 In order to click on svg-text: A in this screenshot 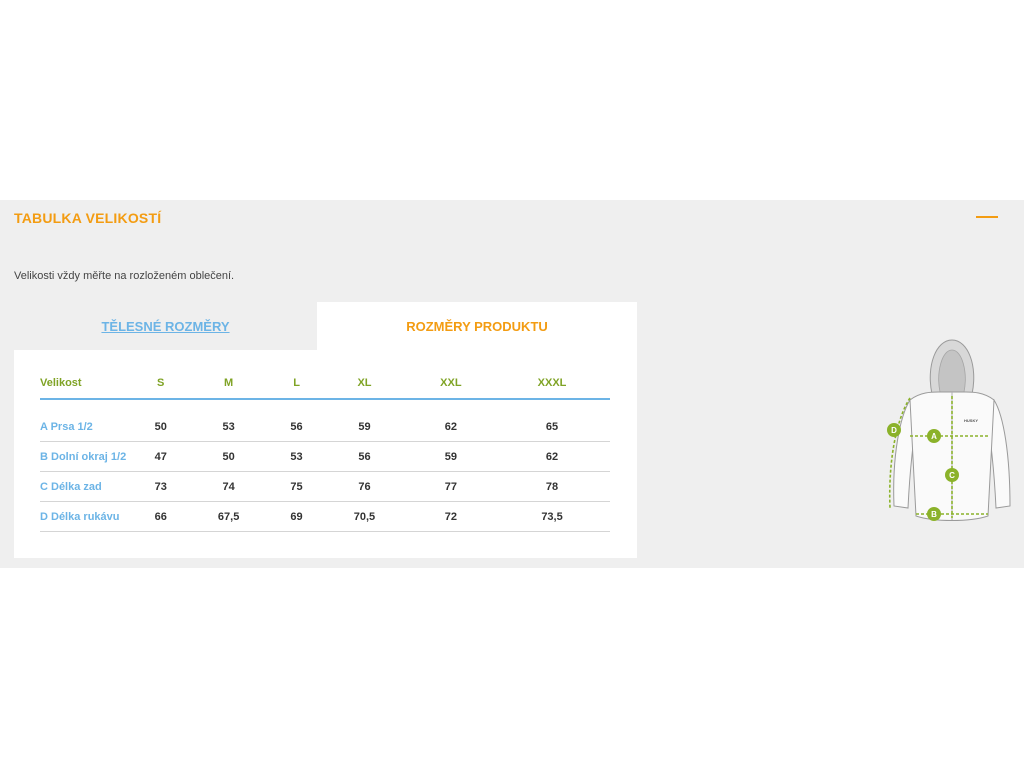, I will do `click(934, 436)`.